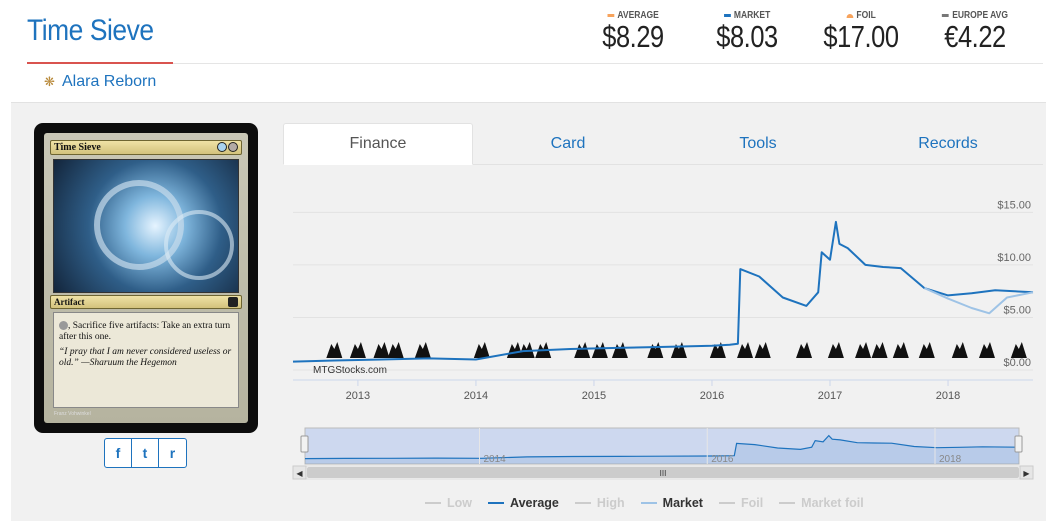 The width and height of the screenshot is (1046, 521). Describe the element at coordinates (77, 147) in the screenshot. I see `card-image-name: Time Sieve` at that location.